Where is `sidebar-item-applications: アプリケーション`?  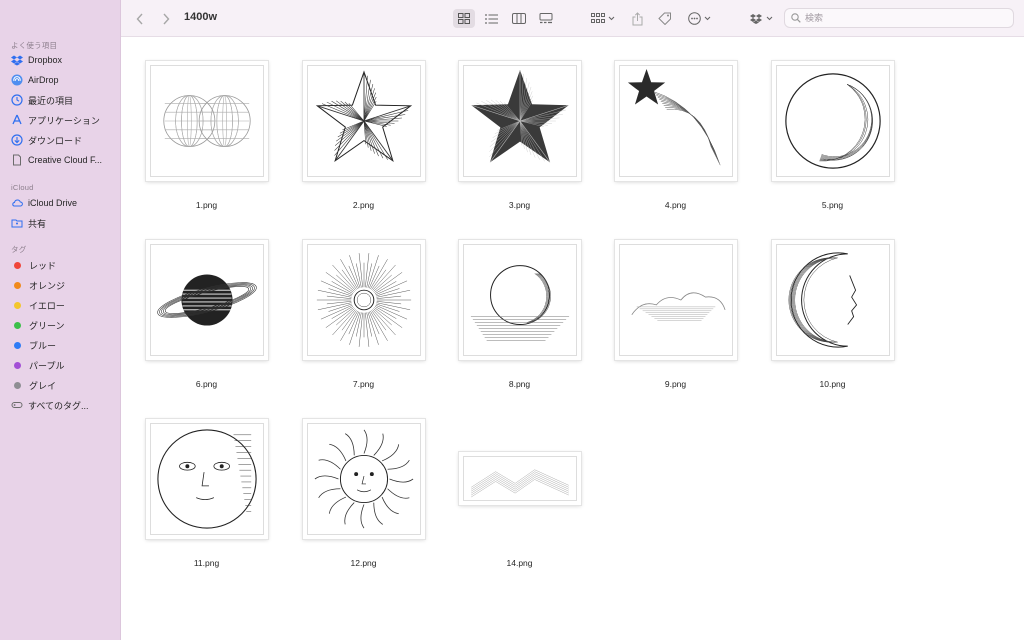
sidebar-item-applications: アプリケーション is located at coordinates (63, 120).